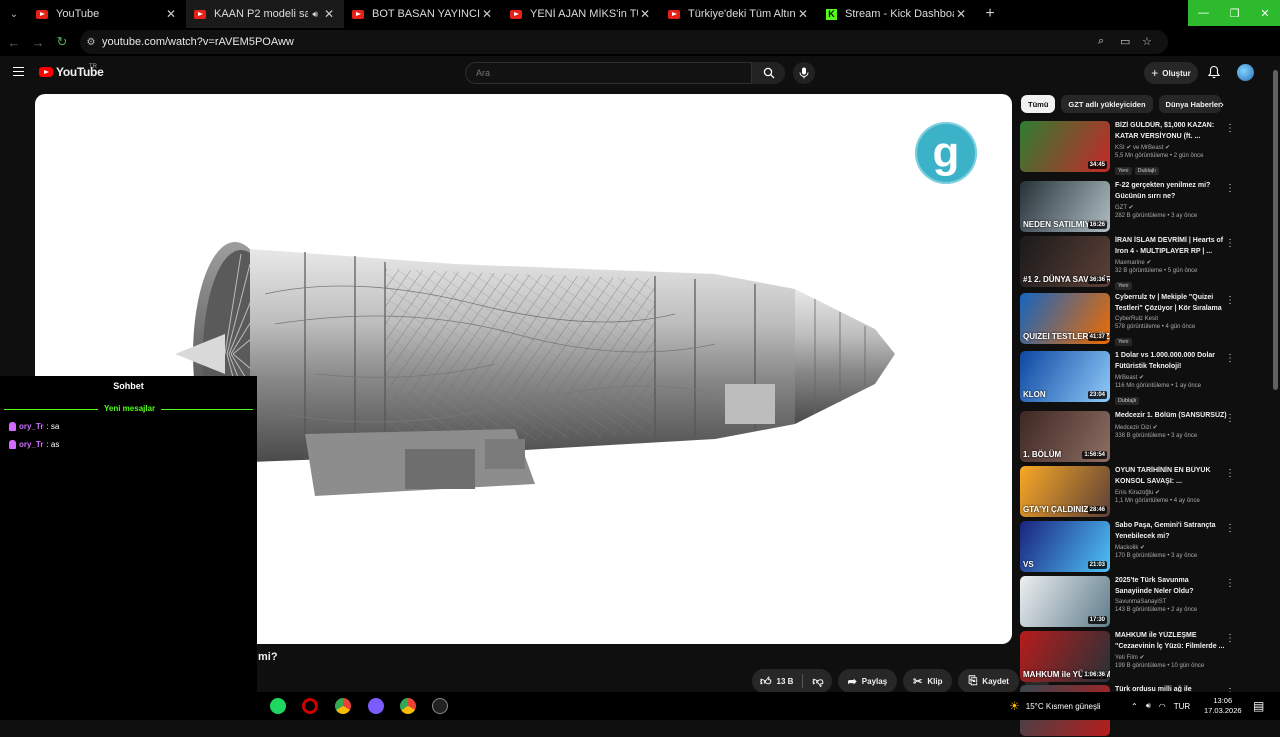 The image size is (1280, 737). Describe the element at coordinates (1171, 207) in the screenshot. I see `channel-name: GZT ✔` at that location.